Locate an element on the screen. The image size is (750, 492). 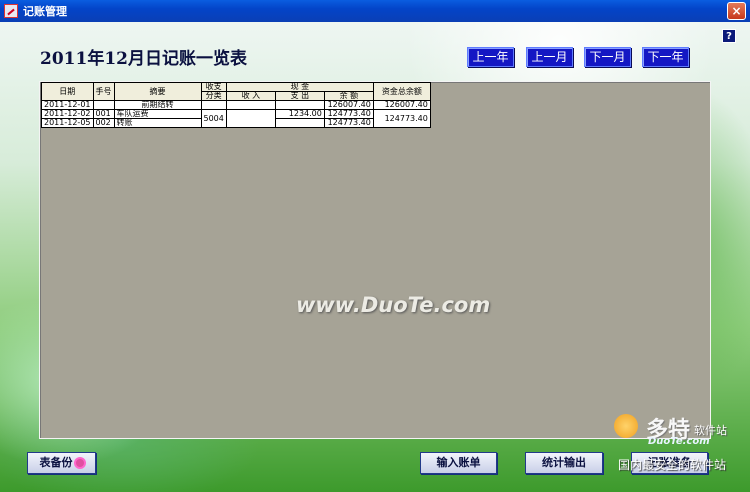
watermark-text: www.DuoTe.com is located at coordinates (393, 305).